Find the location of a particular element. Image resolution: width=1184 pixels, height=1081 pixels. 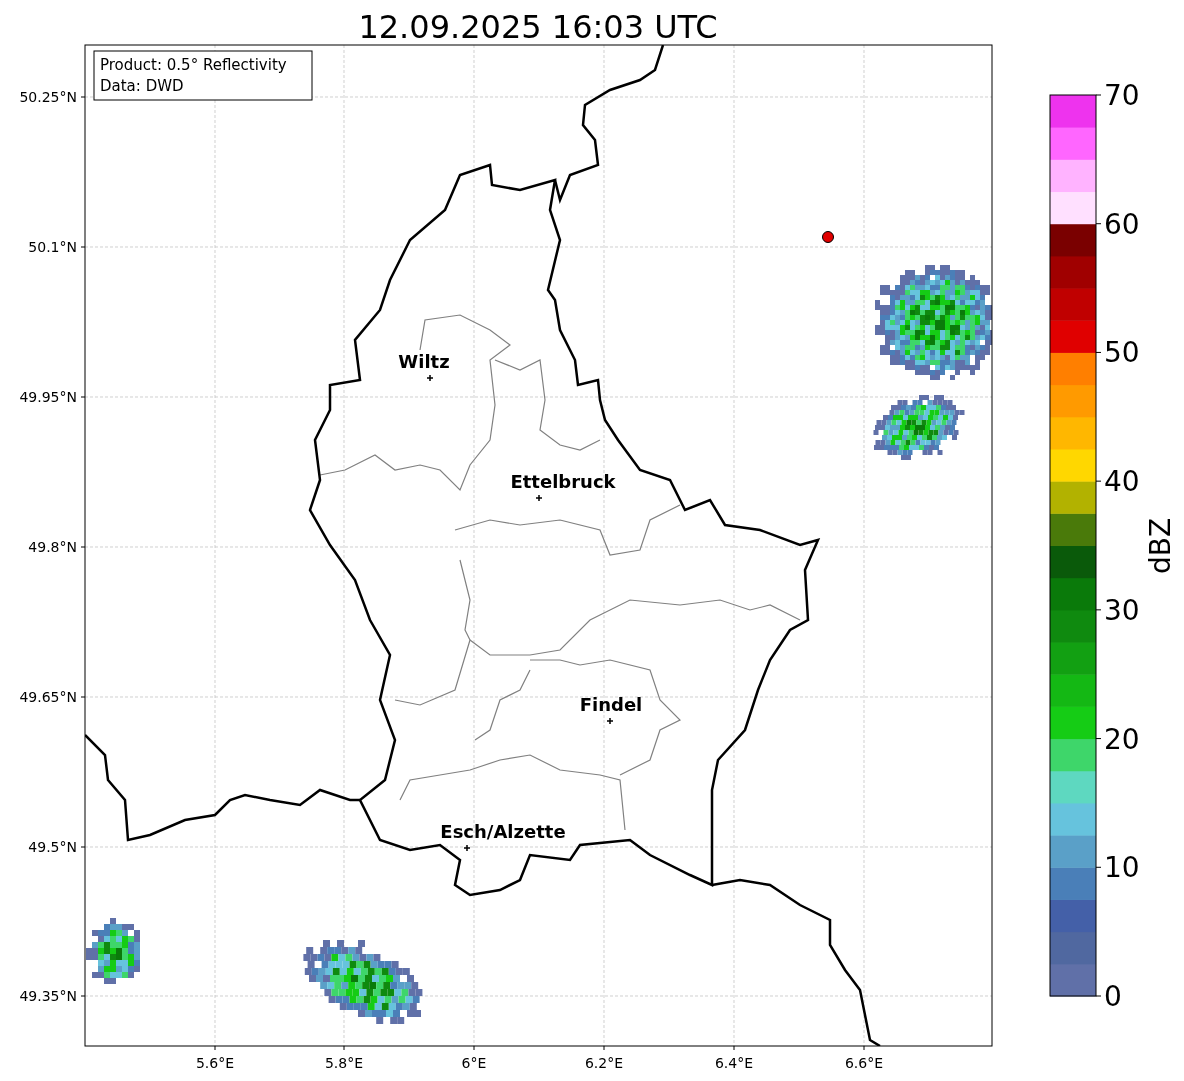

axis-tick-label: 50.25°N is located at coordinates (48, 97).